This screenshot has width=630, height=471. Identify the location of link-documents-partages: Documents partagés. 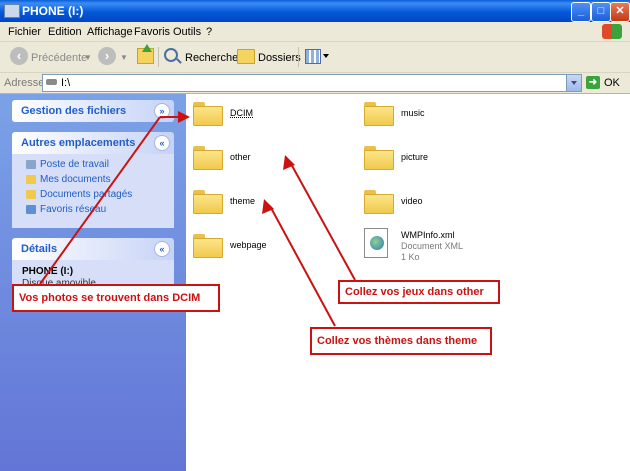
(86, 194).